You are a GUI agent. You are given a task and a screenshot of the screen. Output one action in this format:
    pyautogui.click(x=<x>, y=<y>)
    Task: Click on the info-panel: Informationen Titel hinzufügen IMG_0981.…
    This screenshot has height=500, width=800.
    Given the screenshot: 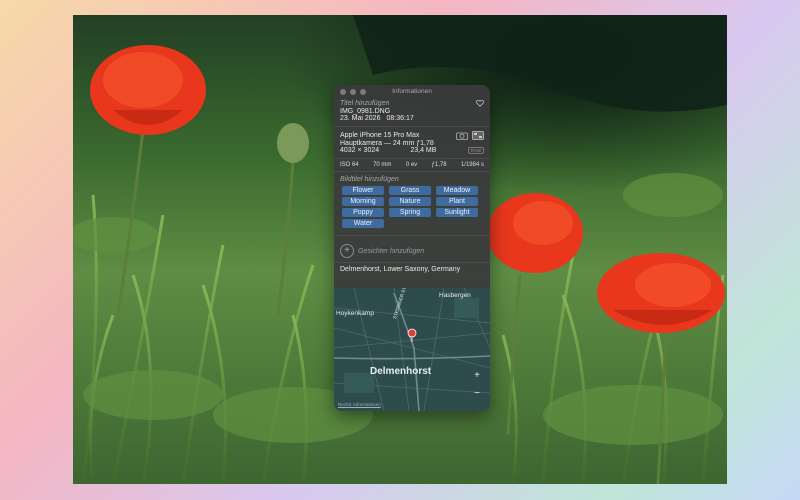 What is the action you would take?
    pyautogui.click(x=412, y=248)
    